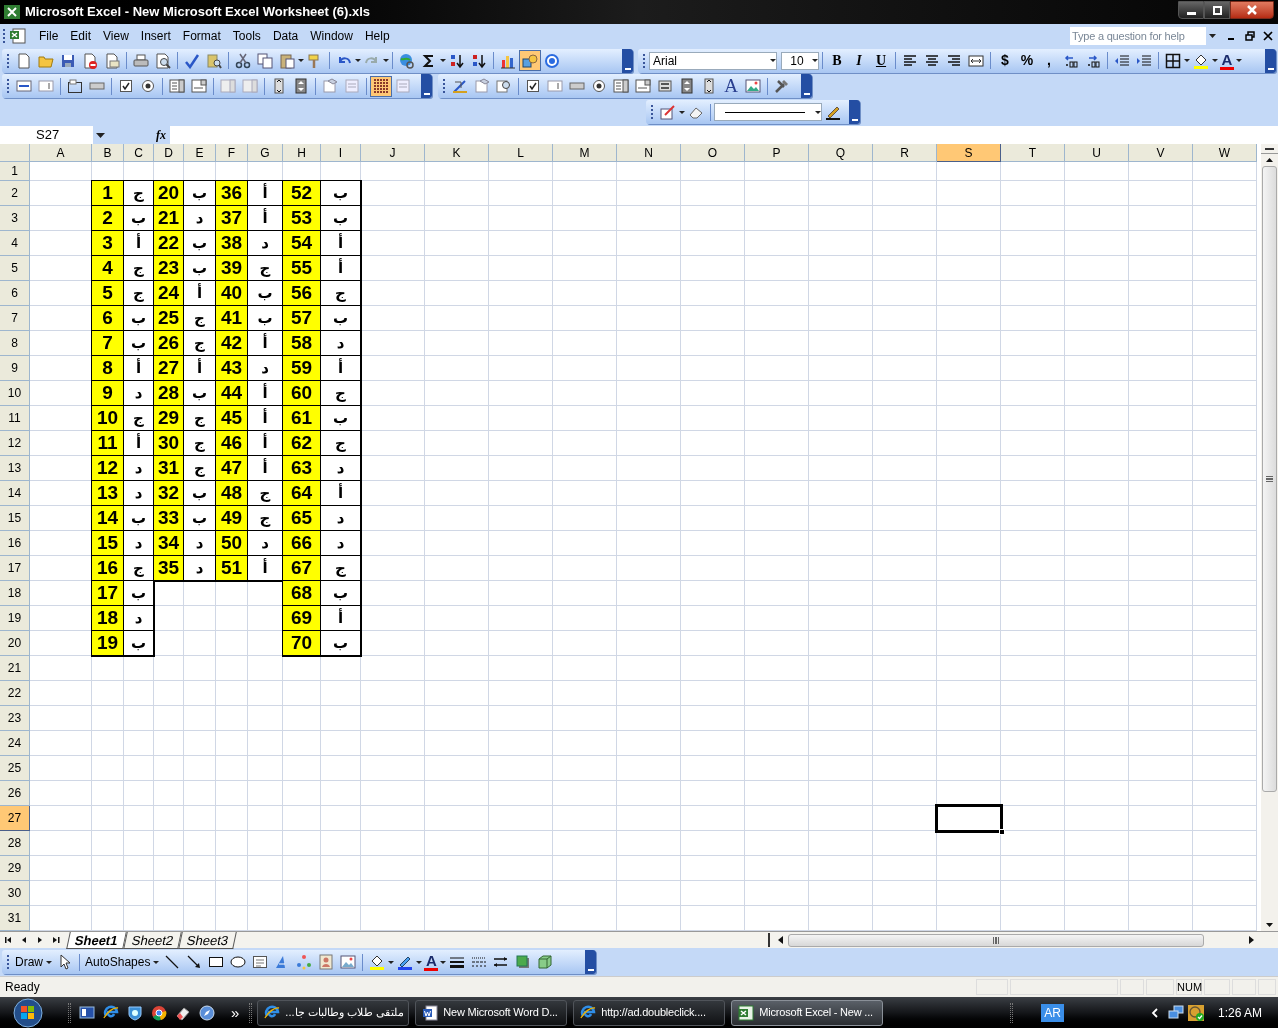  What do you see at coordinates (246, 36) in the screenshot?
I see `menu-item: Tools` at bounding box center [246, 36].